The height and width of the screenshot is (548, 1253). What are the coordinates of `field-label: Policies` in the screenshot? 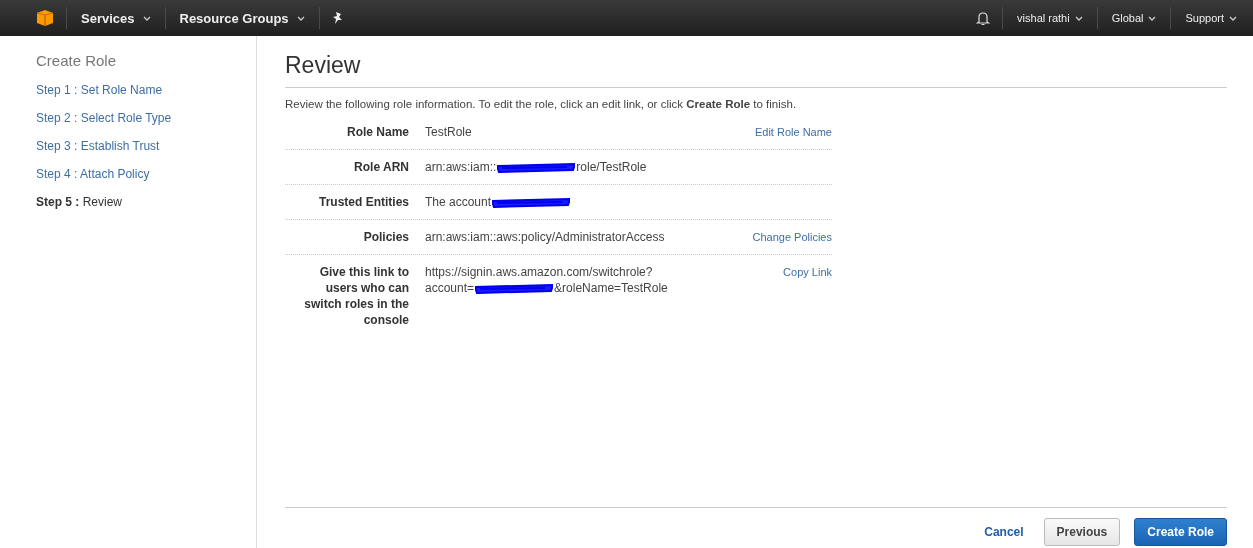 It's located at (386, 237).